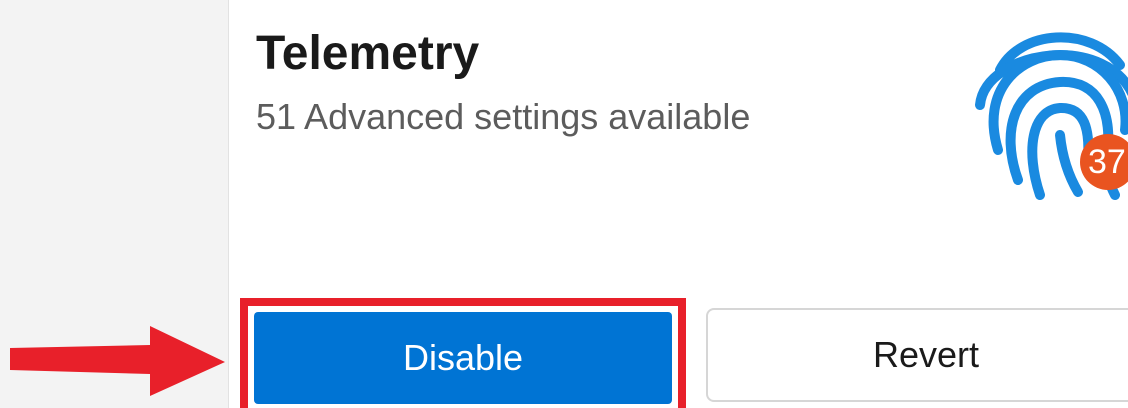 The height and width of the screenshot is (408, 1128). What do you see at coordinates (917, 355) in the screenshot?
I see `revert-button: Revert` at bounding box center [917, 355].